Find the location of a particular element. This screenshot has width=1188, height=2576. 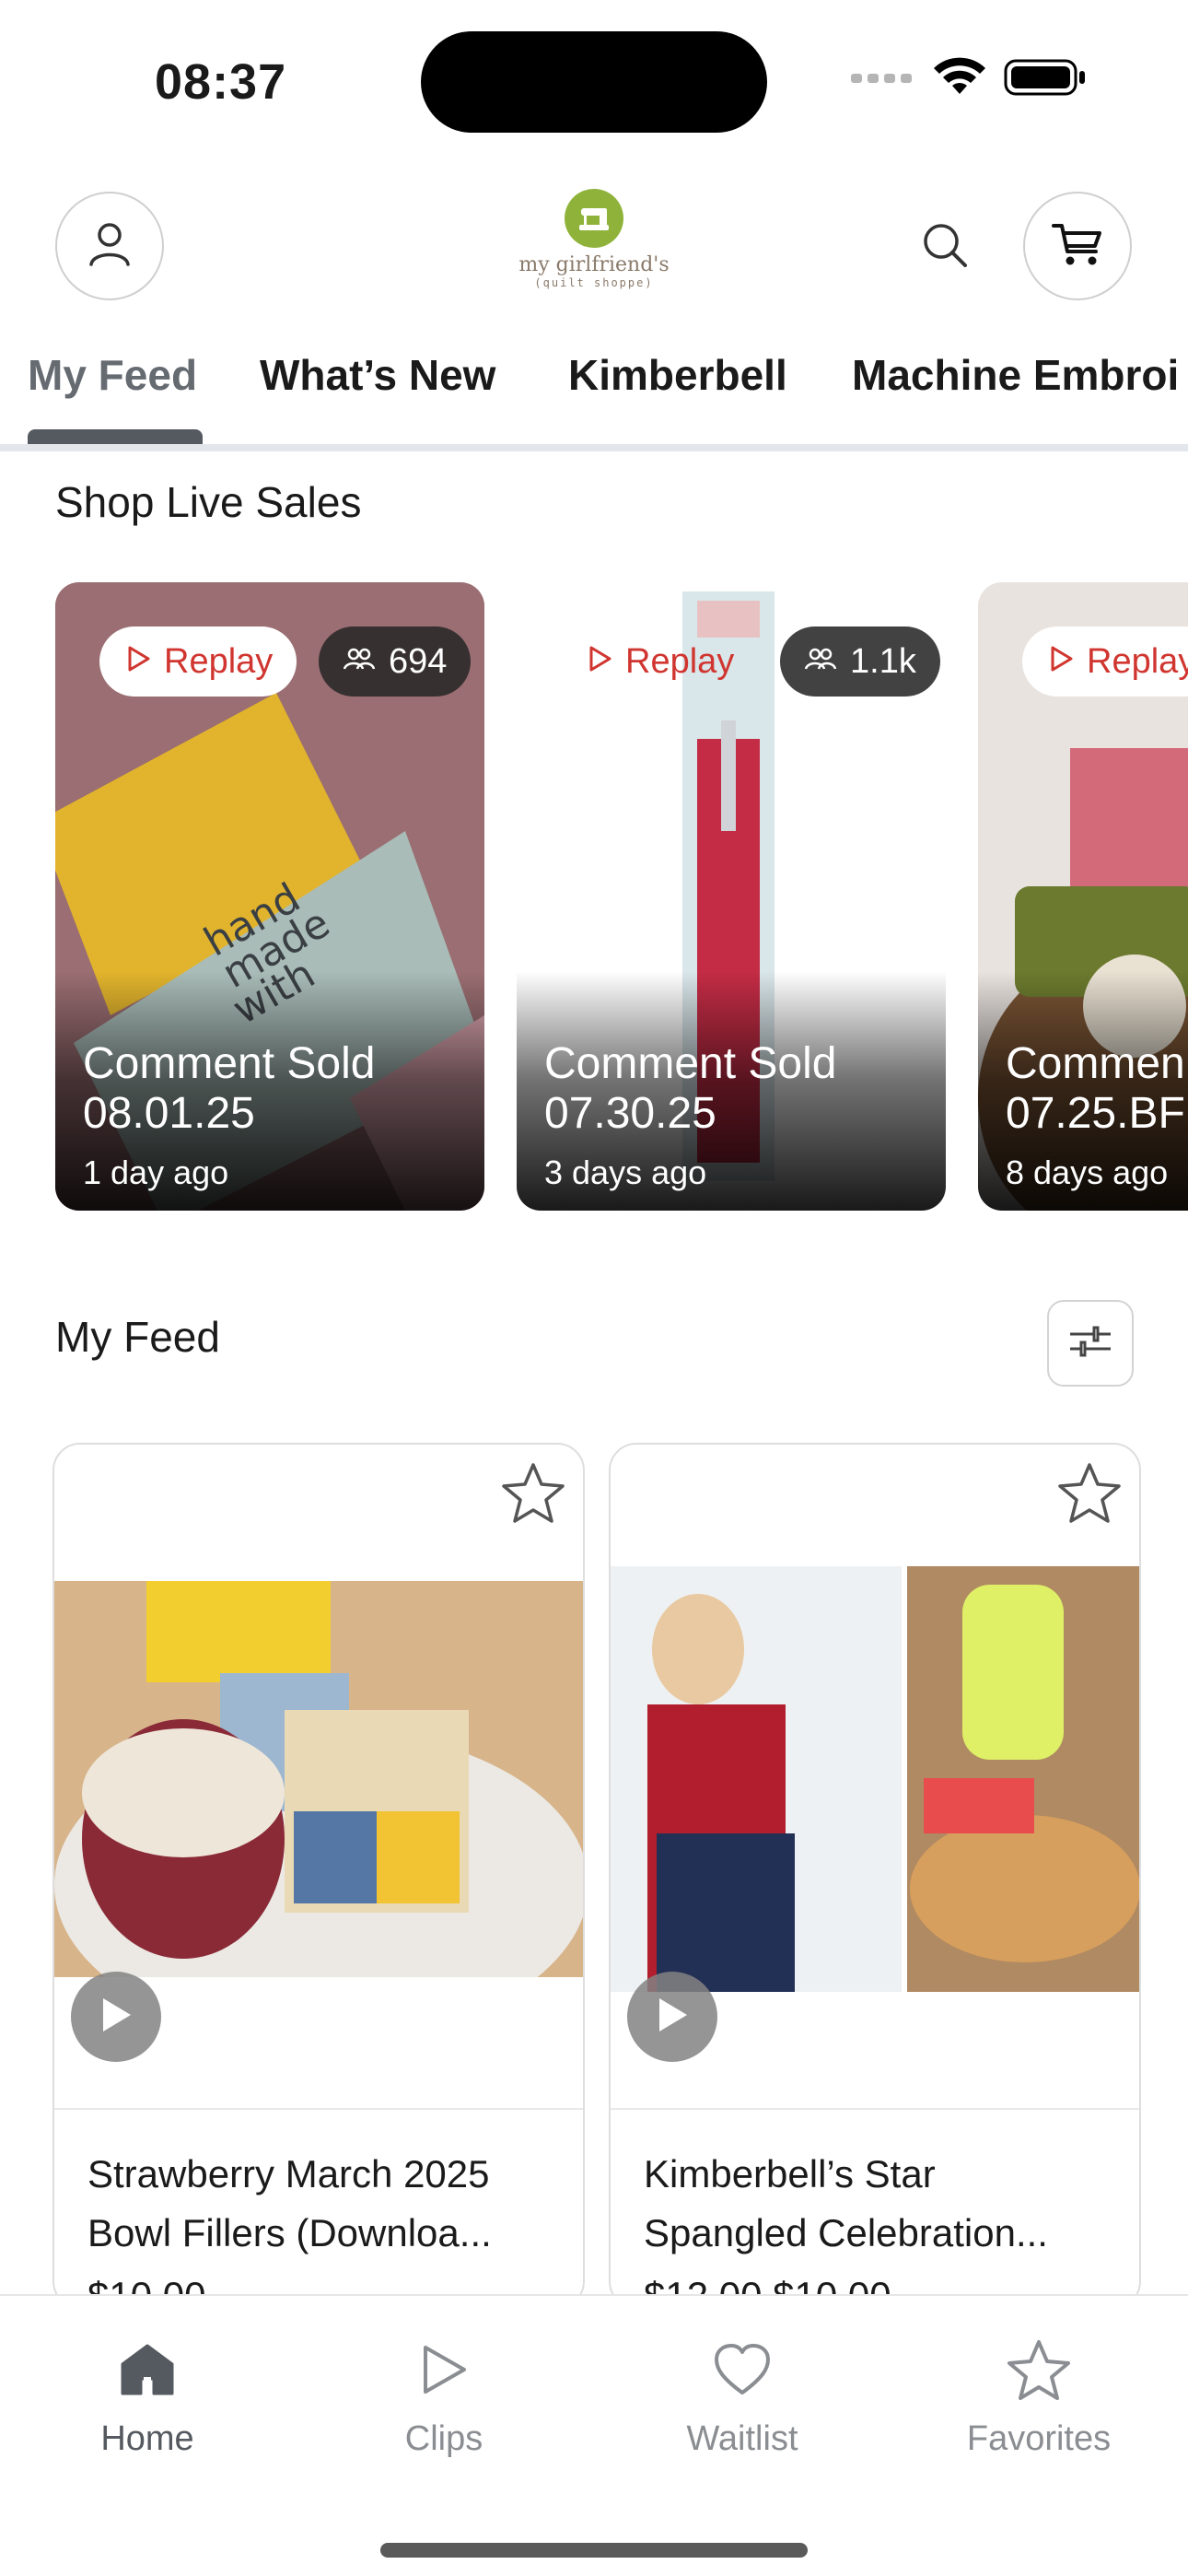

battery-icon is located at coordinates (1045, 79).